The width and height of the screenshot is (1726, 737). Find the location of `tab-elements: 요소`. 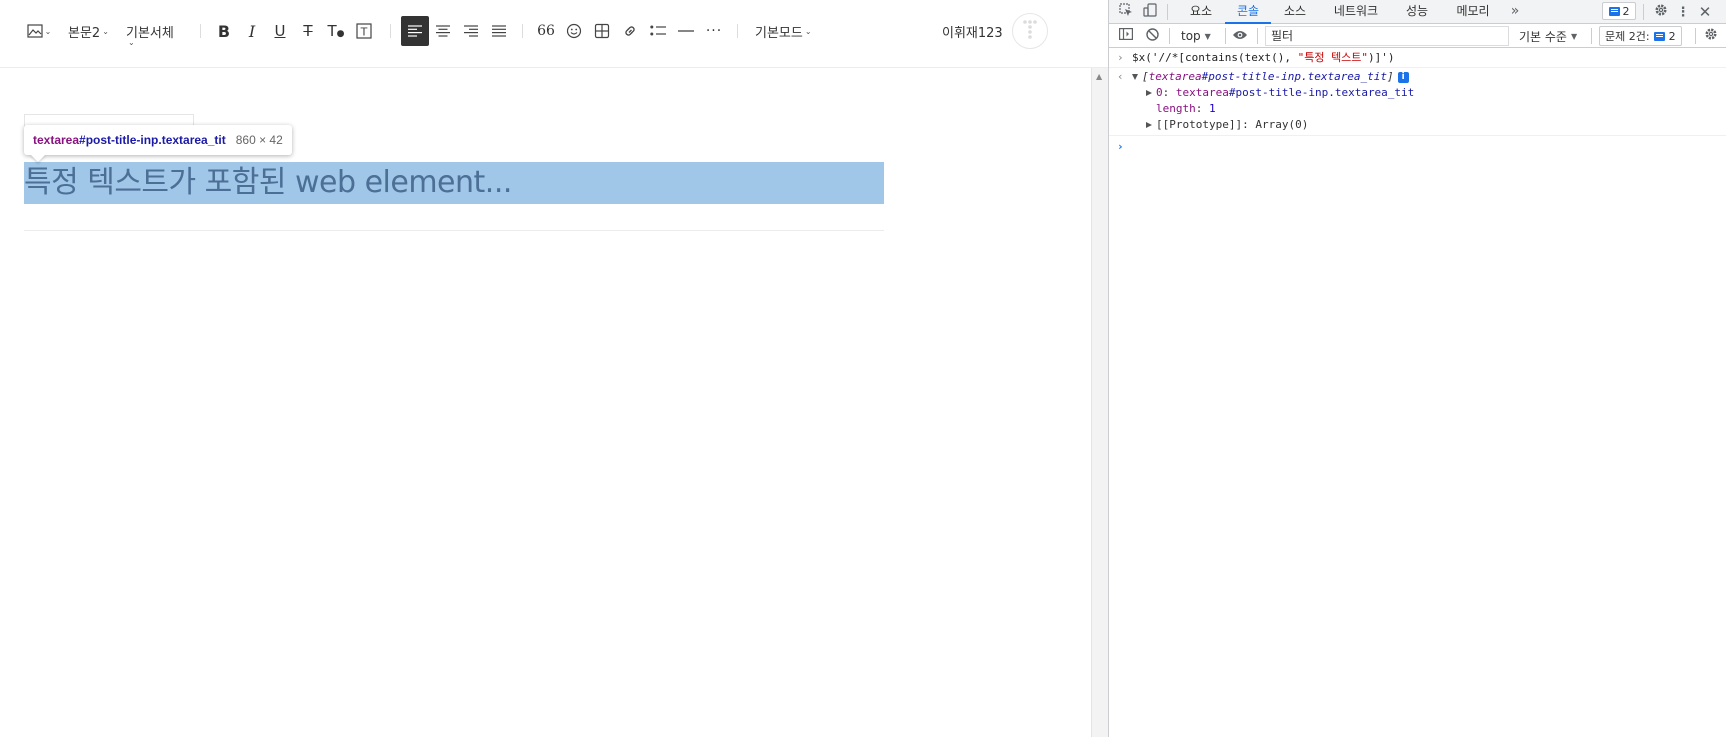

tab-elements: 요소 is located at coordinates (1201, 12).